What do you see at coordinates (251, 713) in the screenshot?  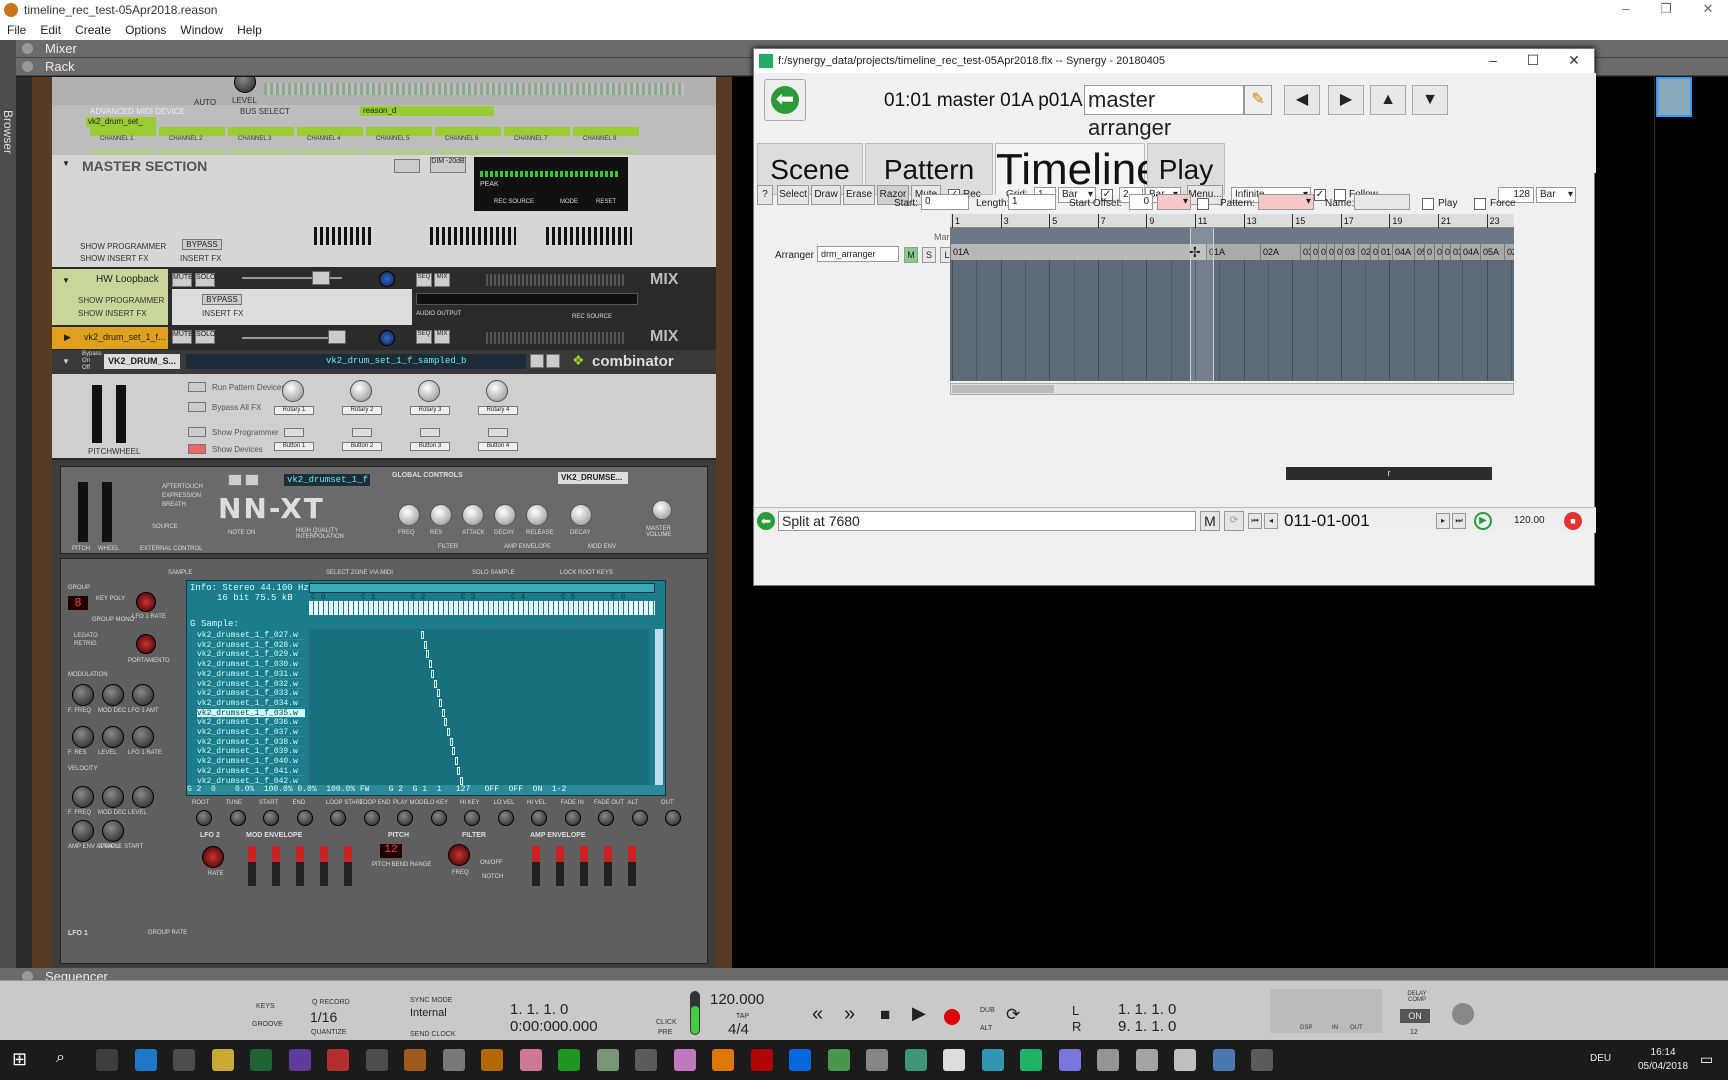 I see `sample-row: vk2_drumset_1_f_035.w` at bounding box center [251, 713].